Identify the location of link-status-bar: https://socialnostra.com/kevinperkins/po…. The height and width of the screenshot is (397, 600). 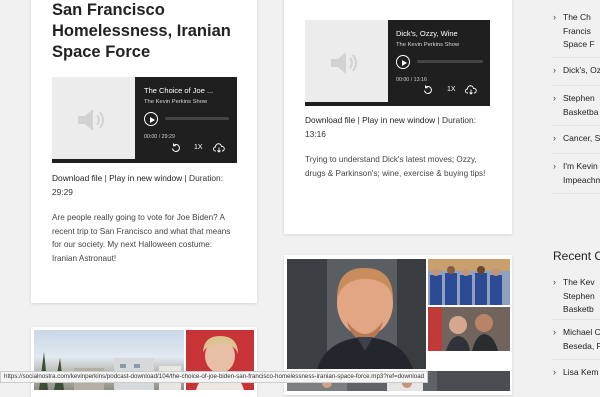
(214, 377).